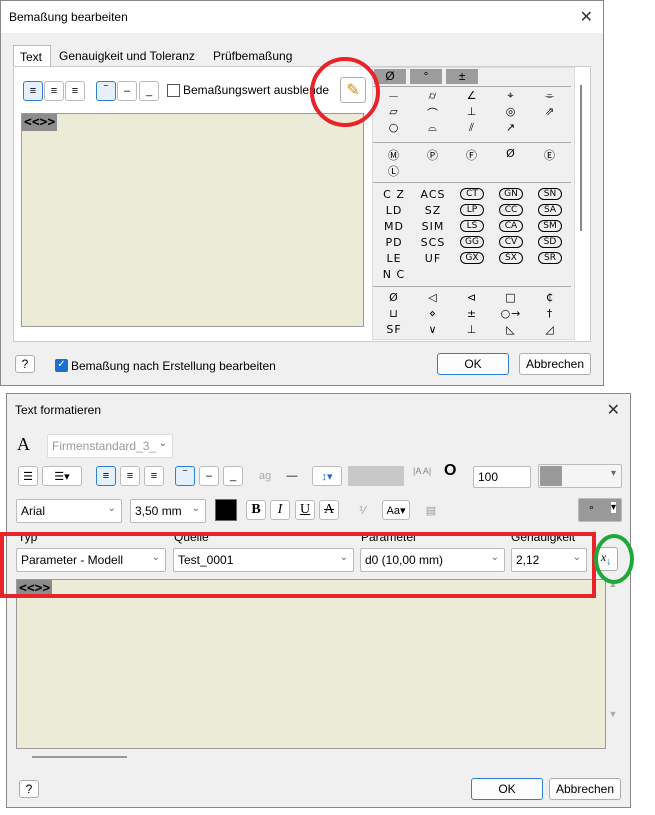  What do you see at coordinates (472, 242) in the screenshot?
I see `symbol-button: GG` at bounding box center [472, 242].